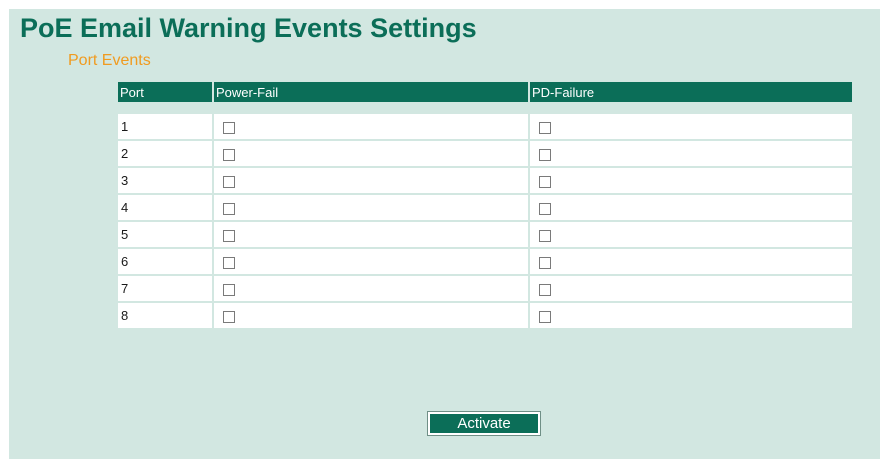 This screenshot has height=459, width=890. Describe the element at coordinates (484, 423) in the screenshot. I see `activate-button: Activate` at that location.